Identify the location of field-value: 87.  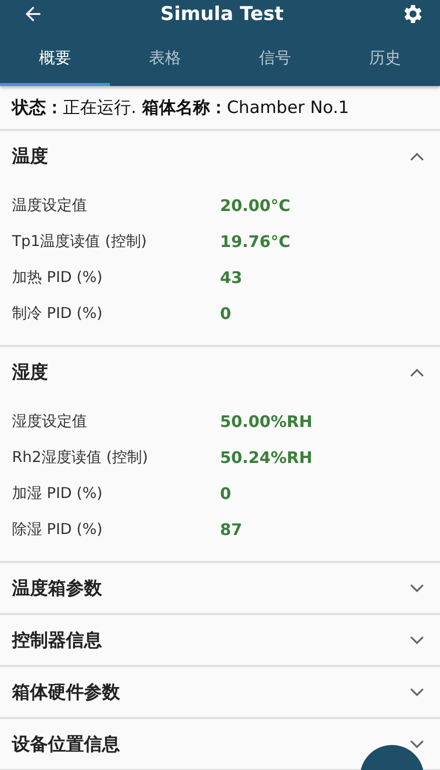
(231, 529).